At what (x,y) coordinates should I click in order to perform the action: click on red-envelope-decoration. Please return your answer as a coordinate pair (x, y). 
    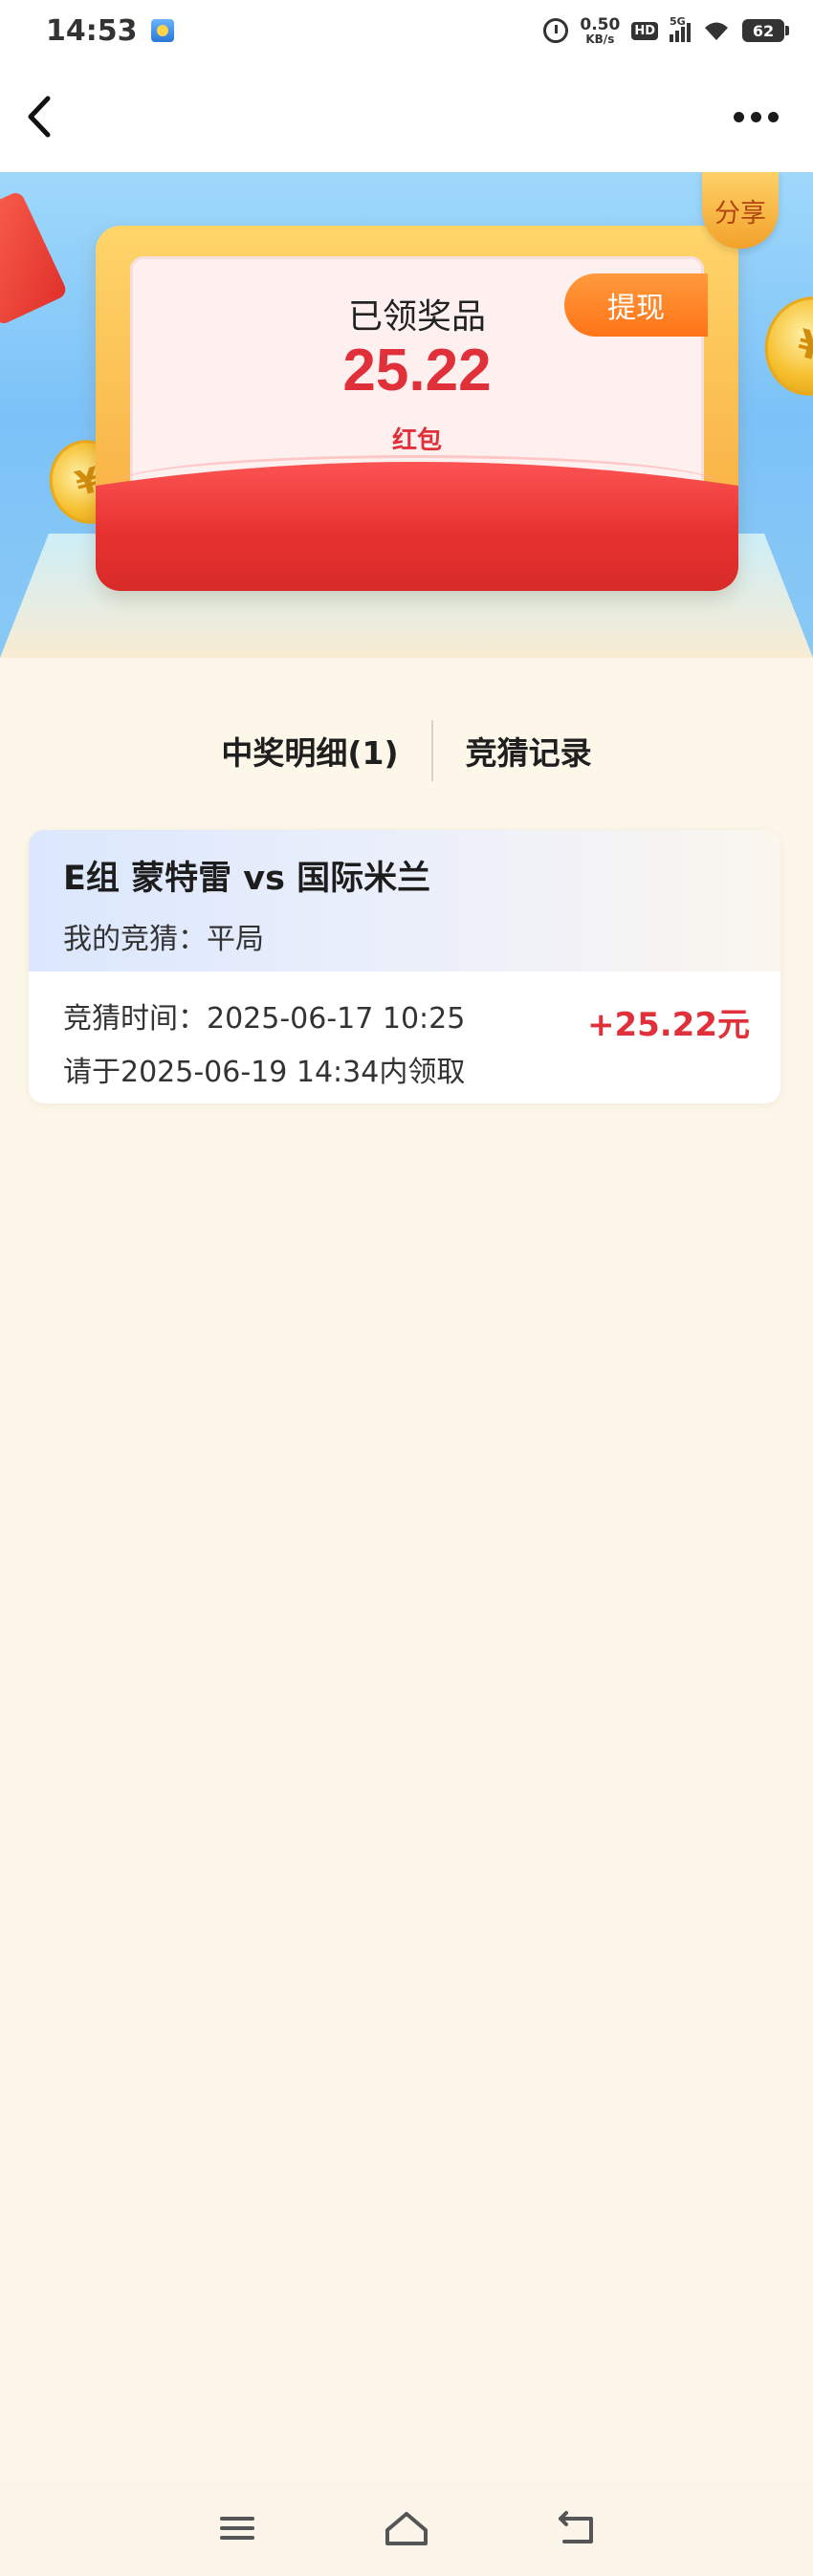
    Looking at the image, I should click on (34, 258).